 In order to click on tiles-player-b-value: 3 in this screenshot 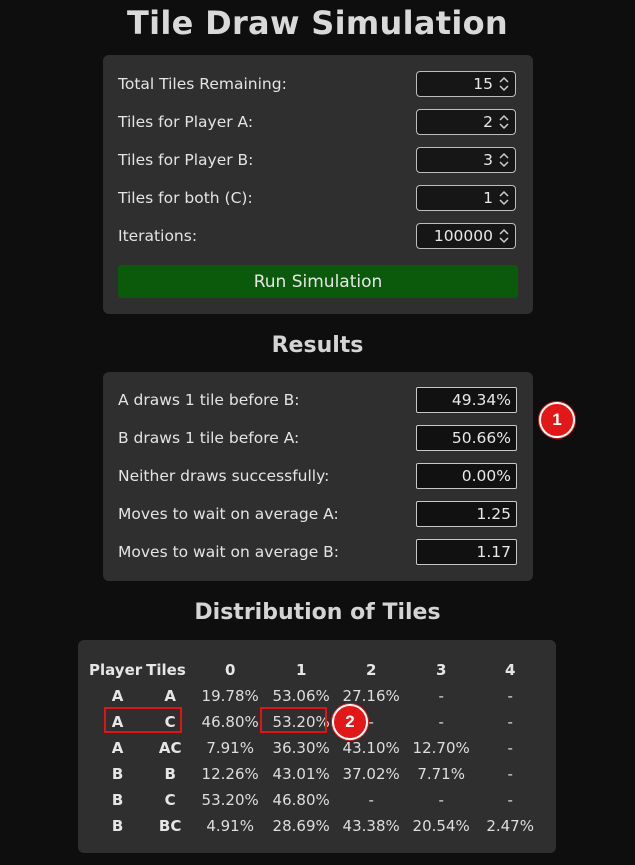, I will do `click(488, 160)`.